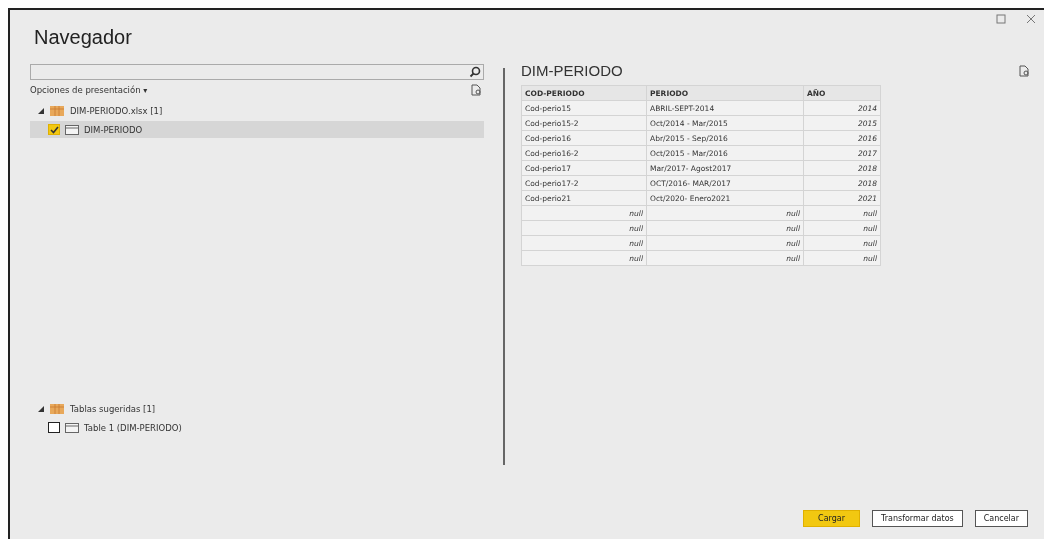 The width and height of the screenshot is (1044, 539). I want to click on dialog-button: Cancelar, so click(1001, 518).